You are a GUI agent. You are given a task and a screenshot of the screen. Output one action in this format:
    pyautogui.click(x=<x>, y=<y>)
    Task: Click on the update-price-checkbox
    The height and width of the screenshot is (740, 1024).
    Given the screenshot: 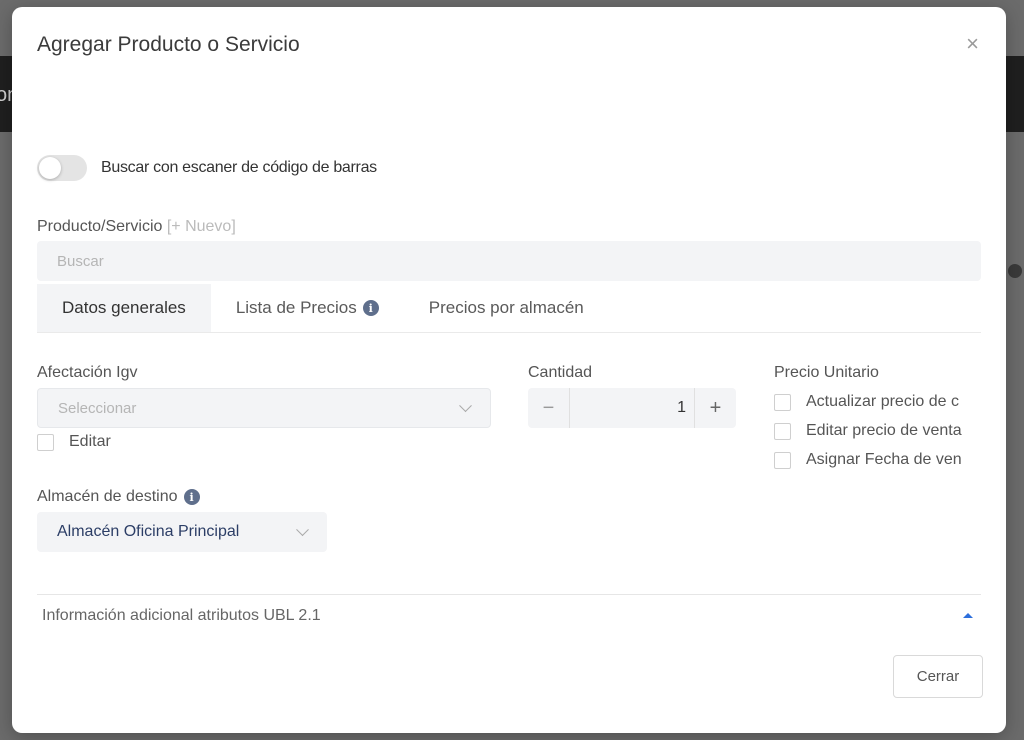 What is the action you would take?
    pyautogui.click(x=782, y=402)
    